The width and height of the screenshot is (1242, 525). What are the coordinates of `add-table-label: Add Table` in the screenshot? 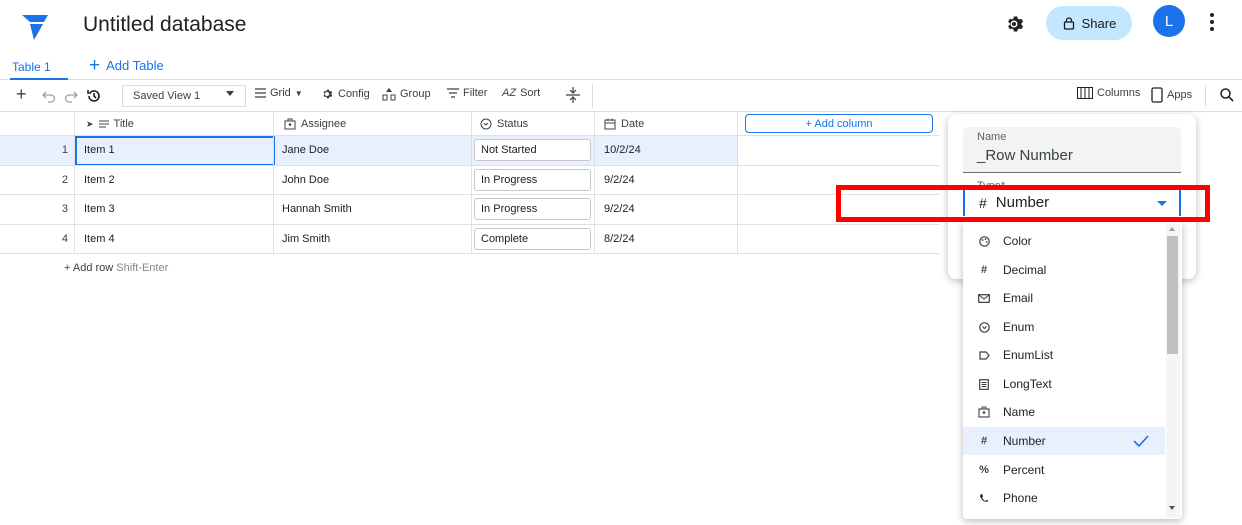 It's located at (135, 65).